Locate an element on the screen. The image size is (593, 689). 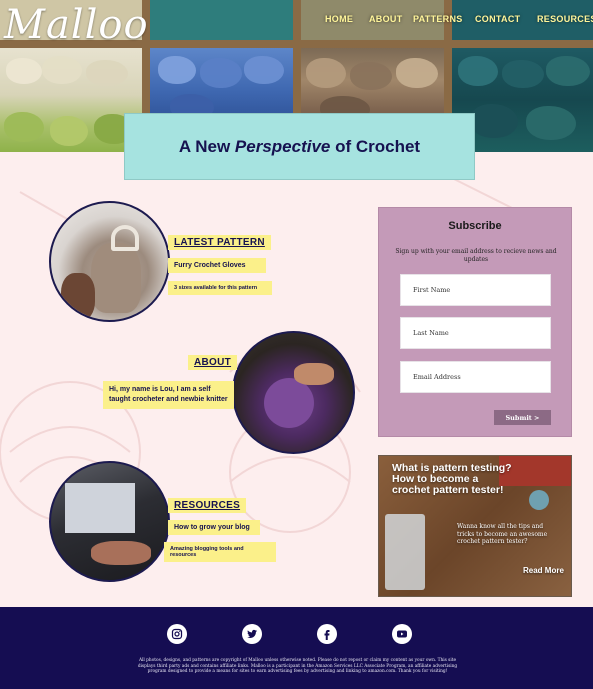
latest-pattern-heading: LATEST PATTERN is located at coordinates (219, 242).